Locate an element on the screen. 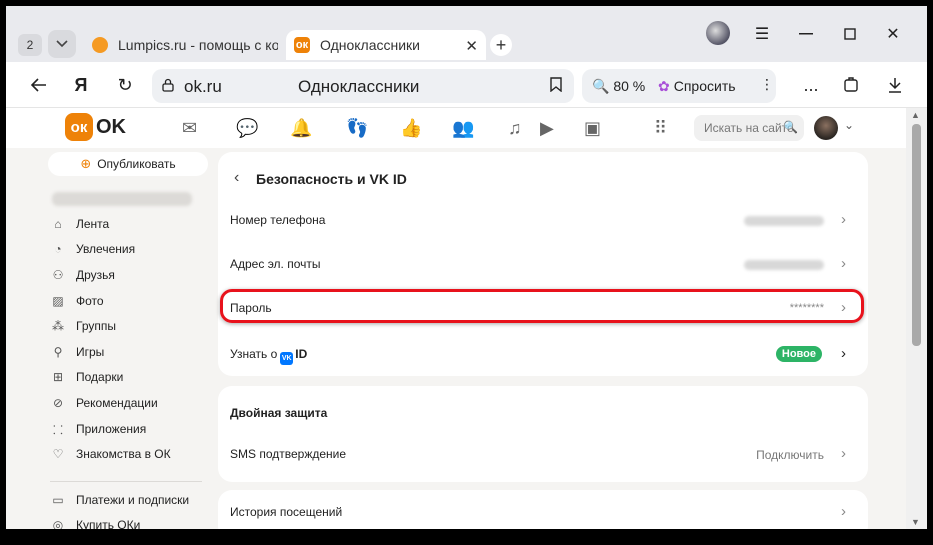  password-highlight-frame is located at coordinates (542, 306).